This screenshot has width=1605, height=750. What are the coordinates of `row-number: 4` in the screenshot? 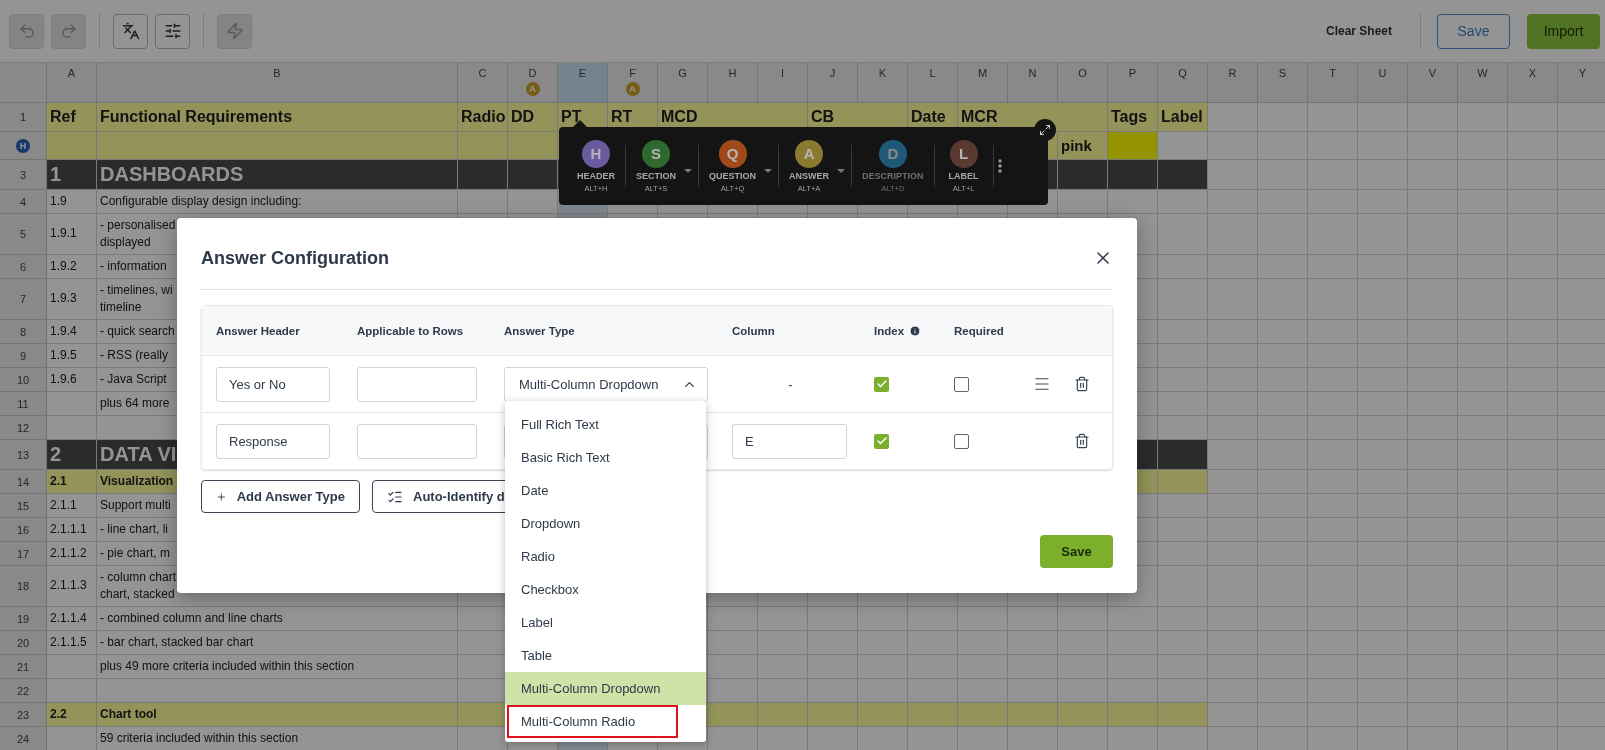 It's located at (23, 202).